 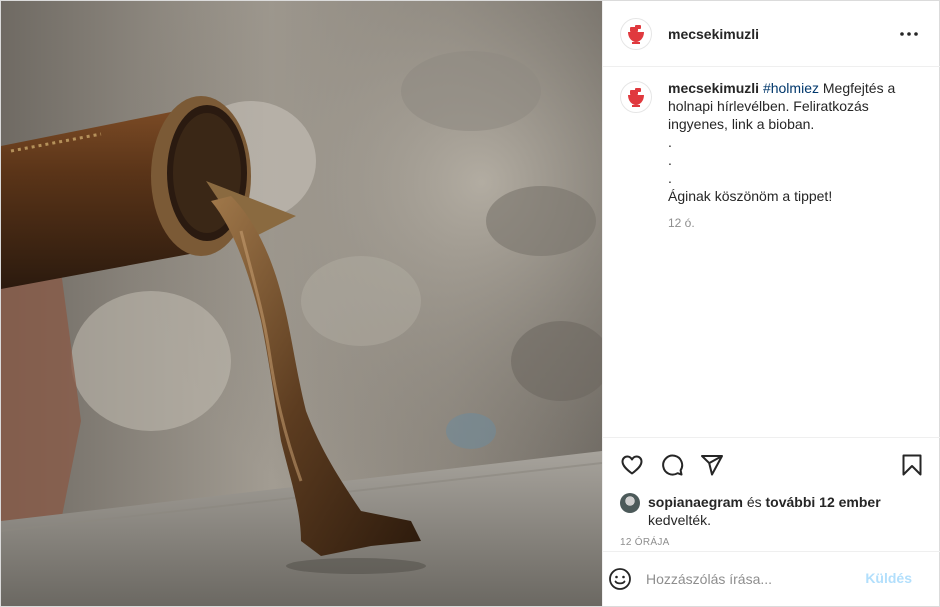 I want to click on heart-icon, so click(x=632, y=465).